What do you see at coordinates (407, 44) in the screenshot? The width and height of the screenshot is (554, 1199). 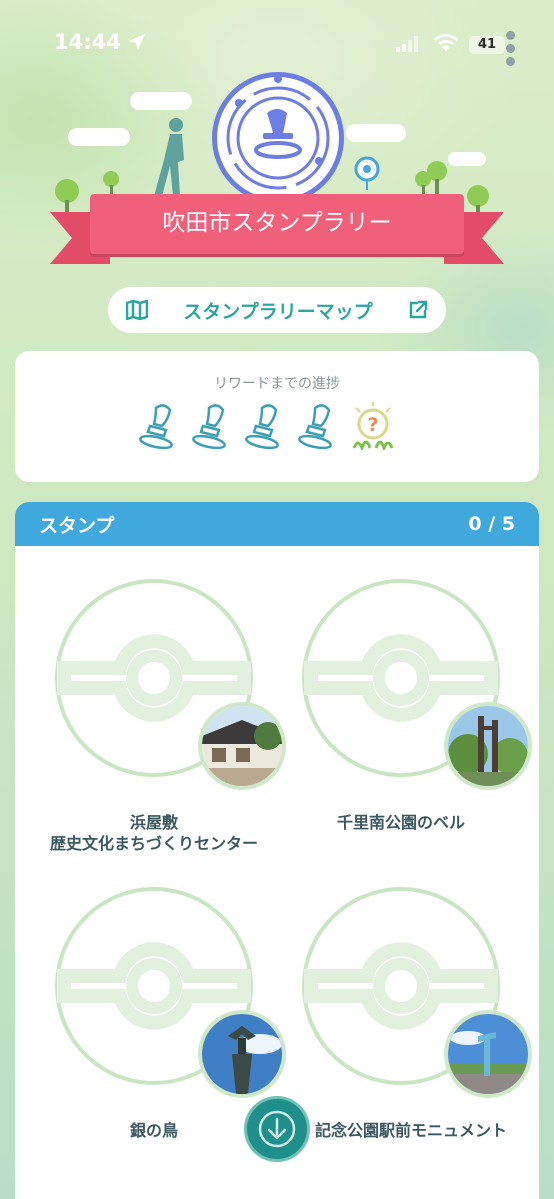 I see `signal-icon` at bounding box center [407, 44].